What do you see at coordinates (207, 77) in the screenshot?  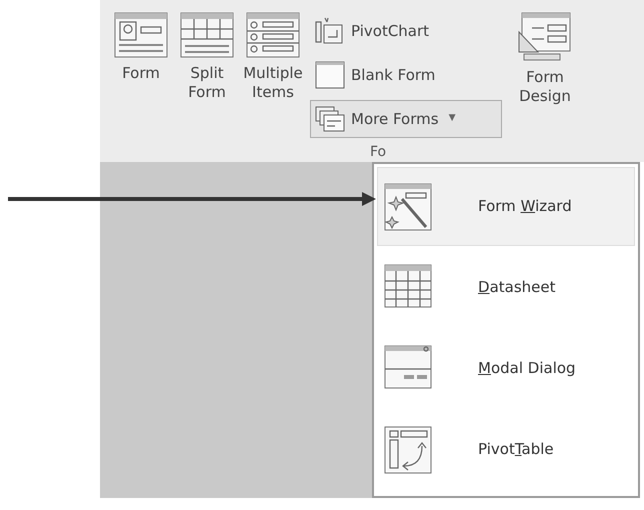 I see `ribbon-button: Split Form` at bounding box center [207, 77].